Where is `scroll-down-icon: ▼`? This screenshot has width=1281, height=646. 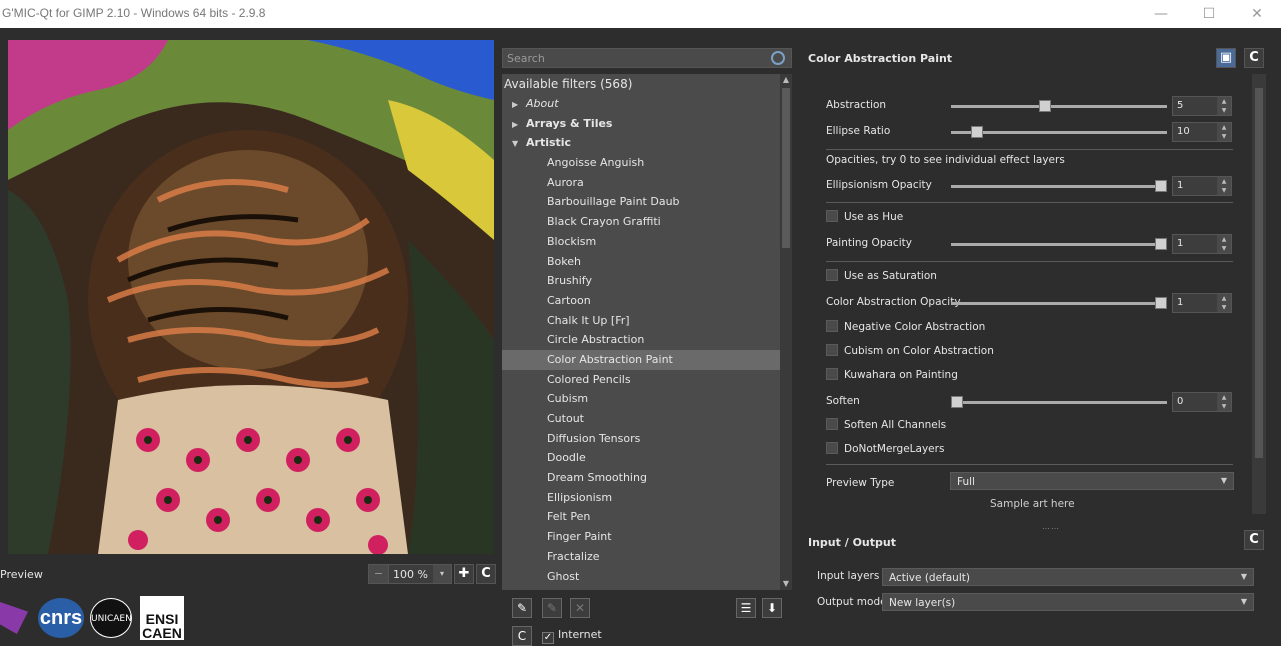 scroll-down-icon: ▼ is located at coordinates (786, 584).